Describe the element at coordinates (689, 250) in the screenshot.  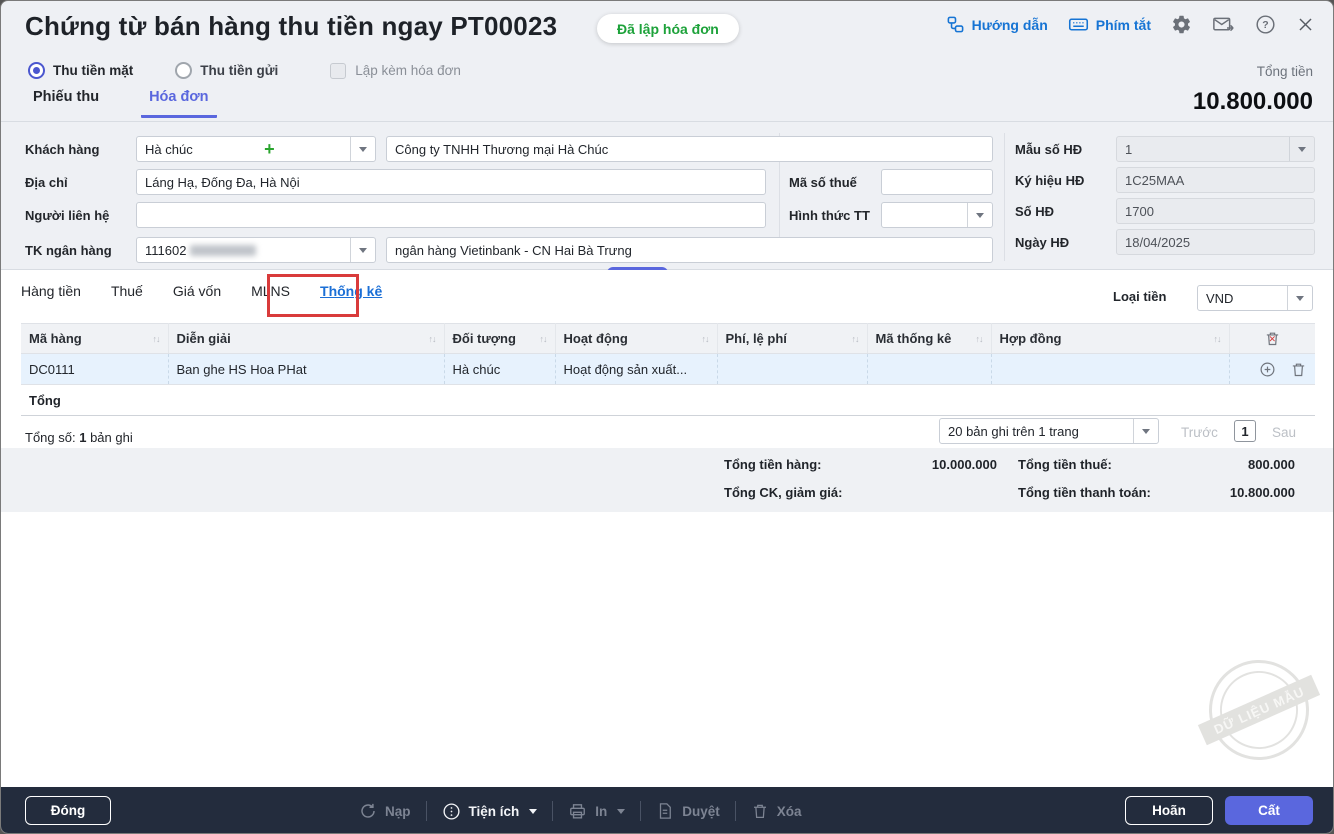
I see `bank-name-input: ngân hàng Vietinbank - CN Hai Bà Trưng` at that location.